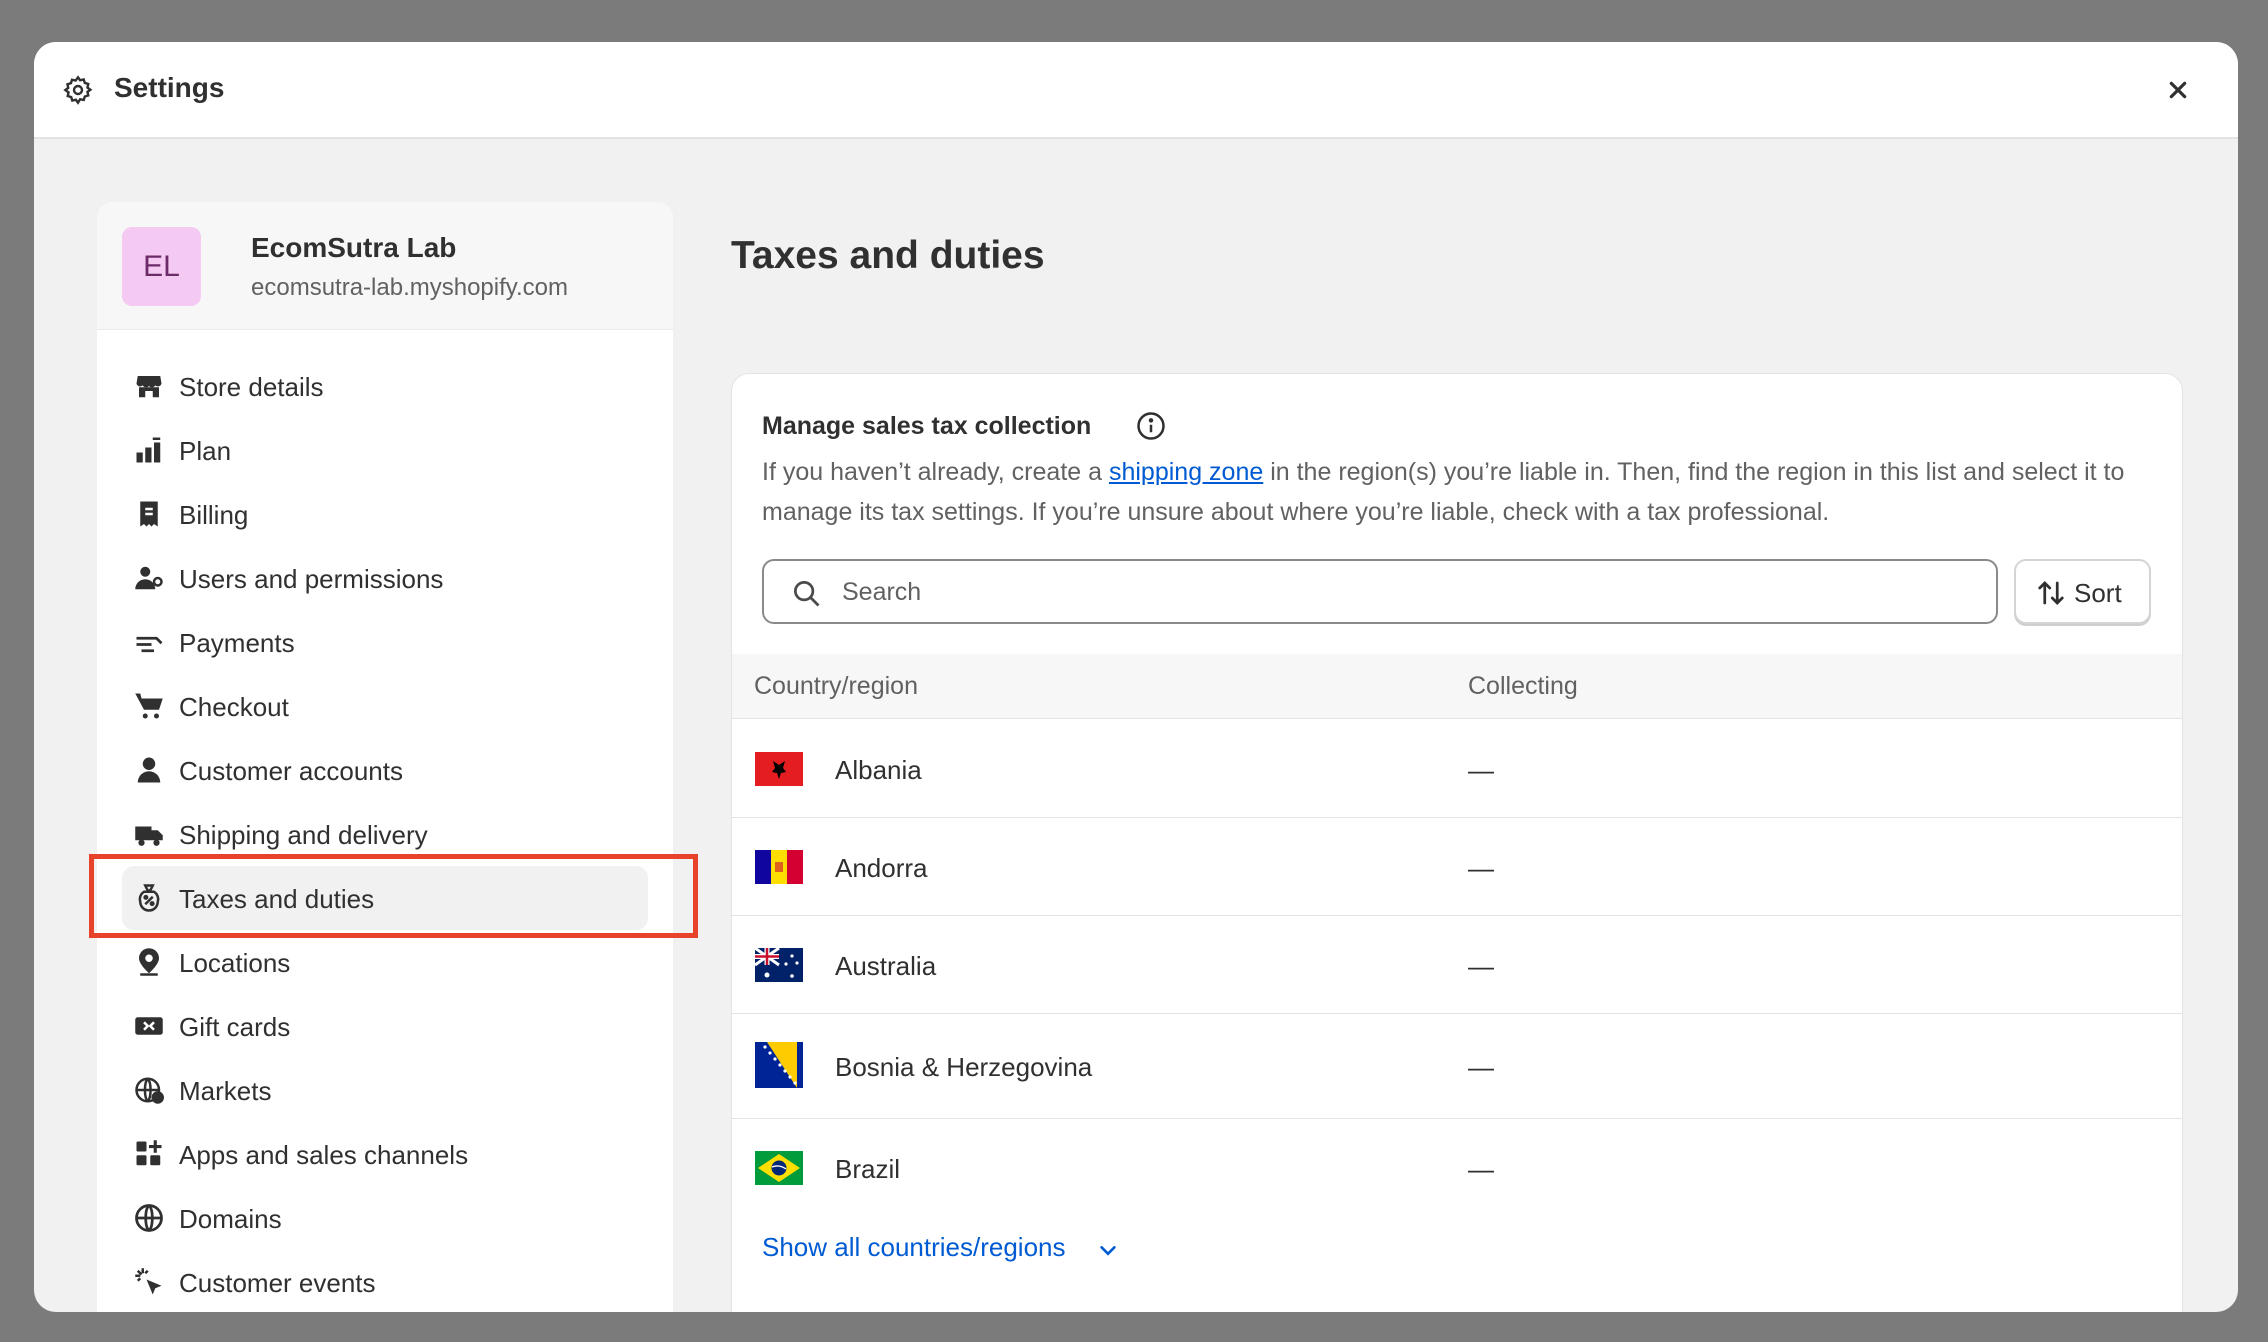 This screenshot has height=1342, width=2268. I want to click on sidebar-item-users: Users and permissions, so click(385, 578).